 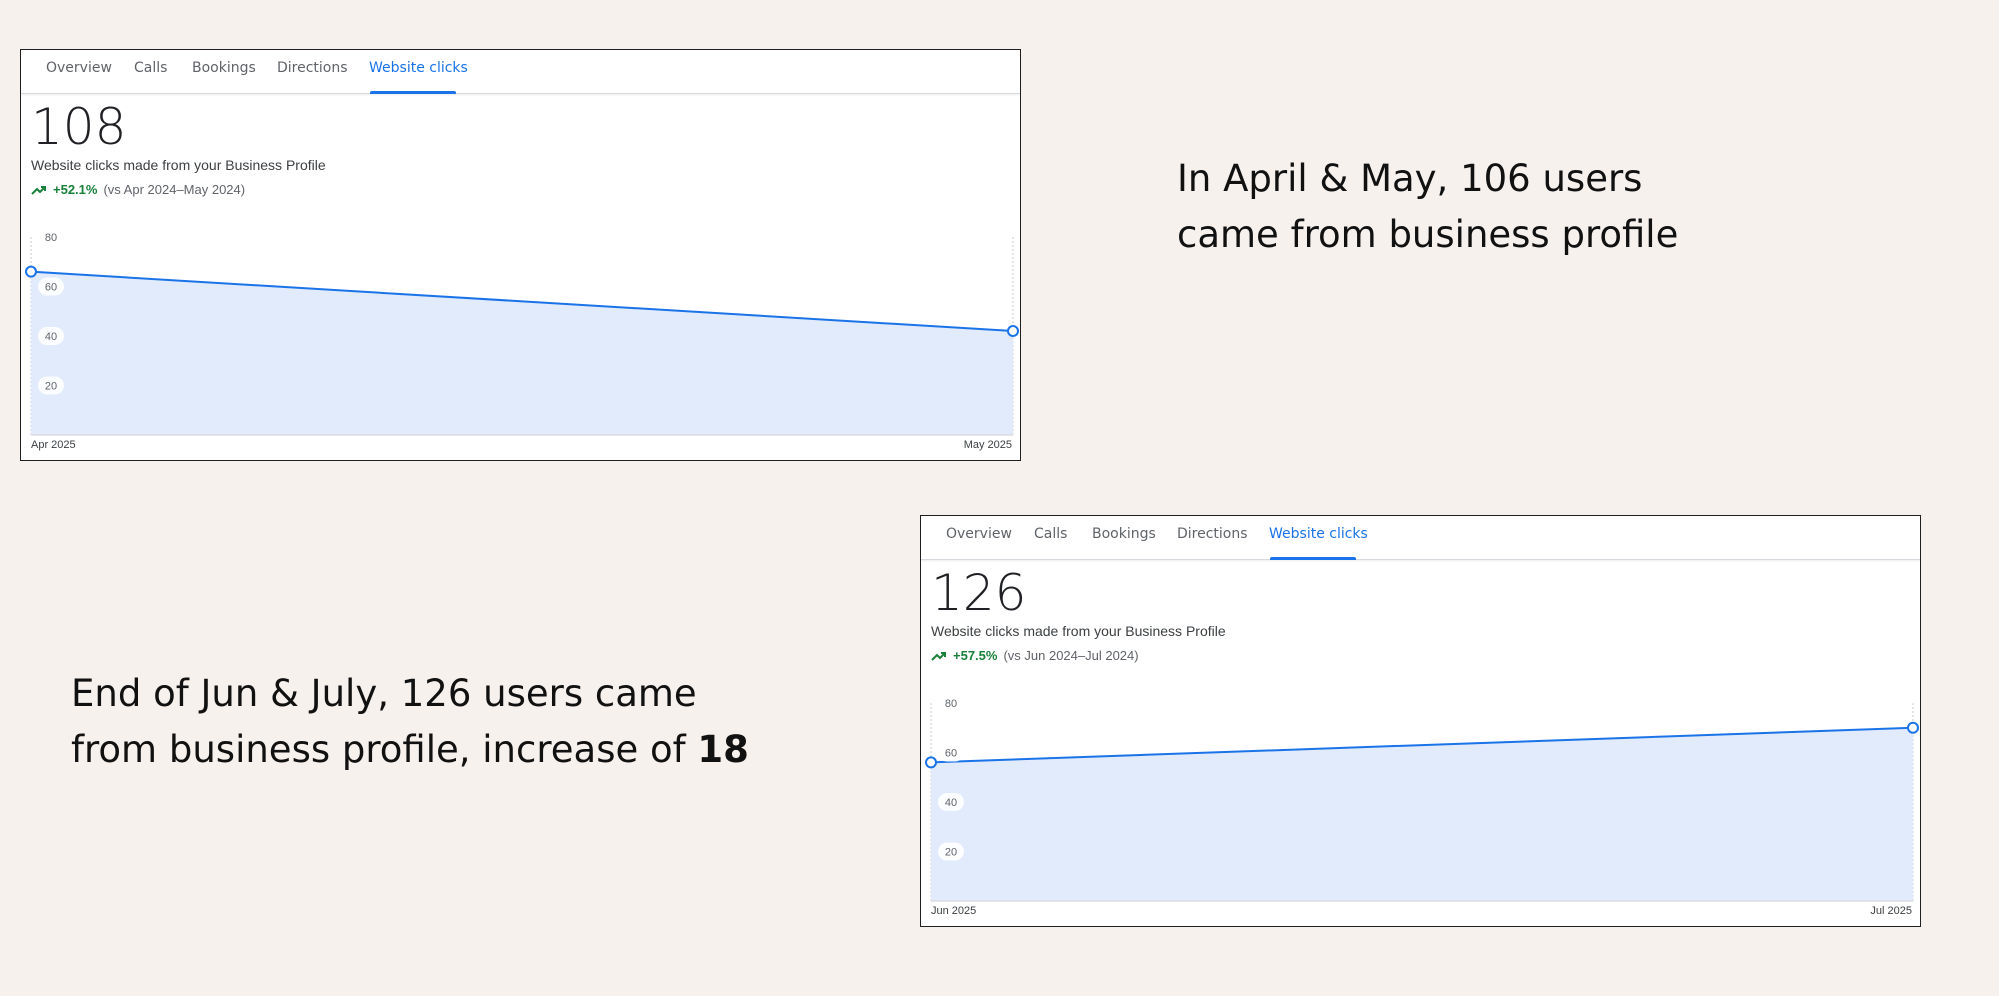 I want to click on caption-line: In April & May, 106 users, so click(x=1410, y=178).